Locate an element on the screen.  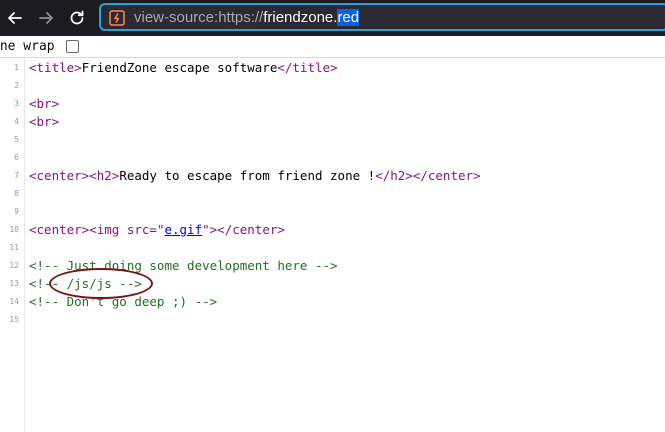
line-number: 14 is located at coordinates (14, 301).